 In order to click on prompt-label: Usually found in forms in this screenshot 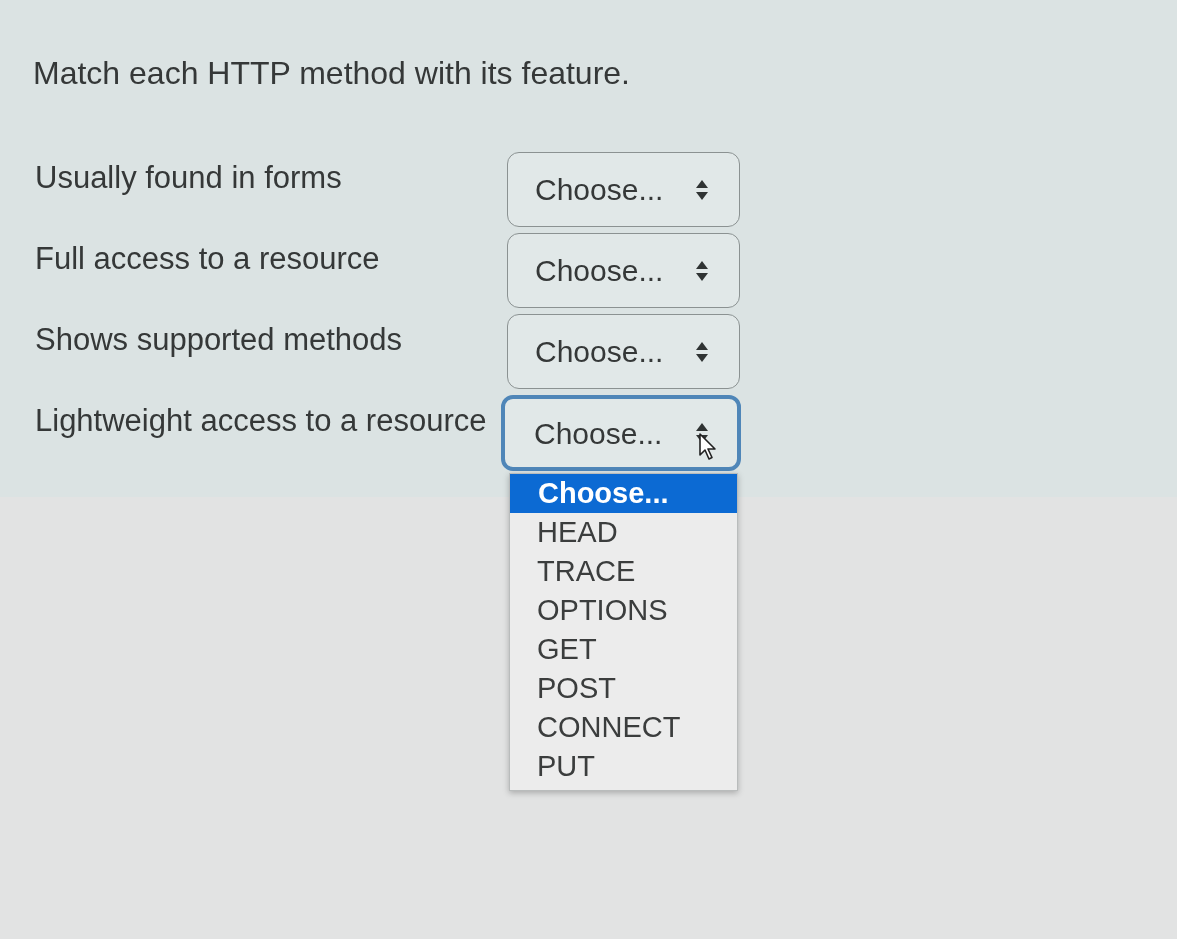, I will do `click(188, 177)`.